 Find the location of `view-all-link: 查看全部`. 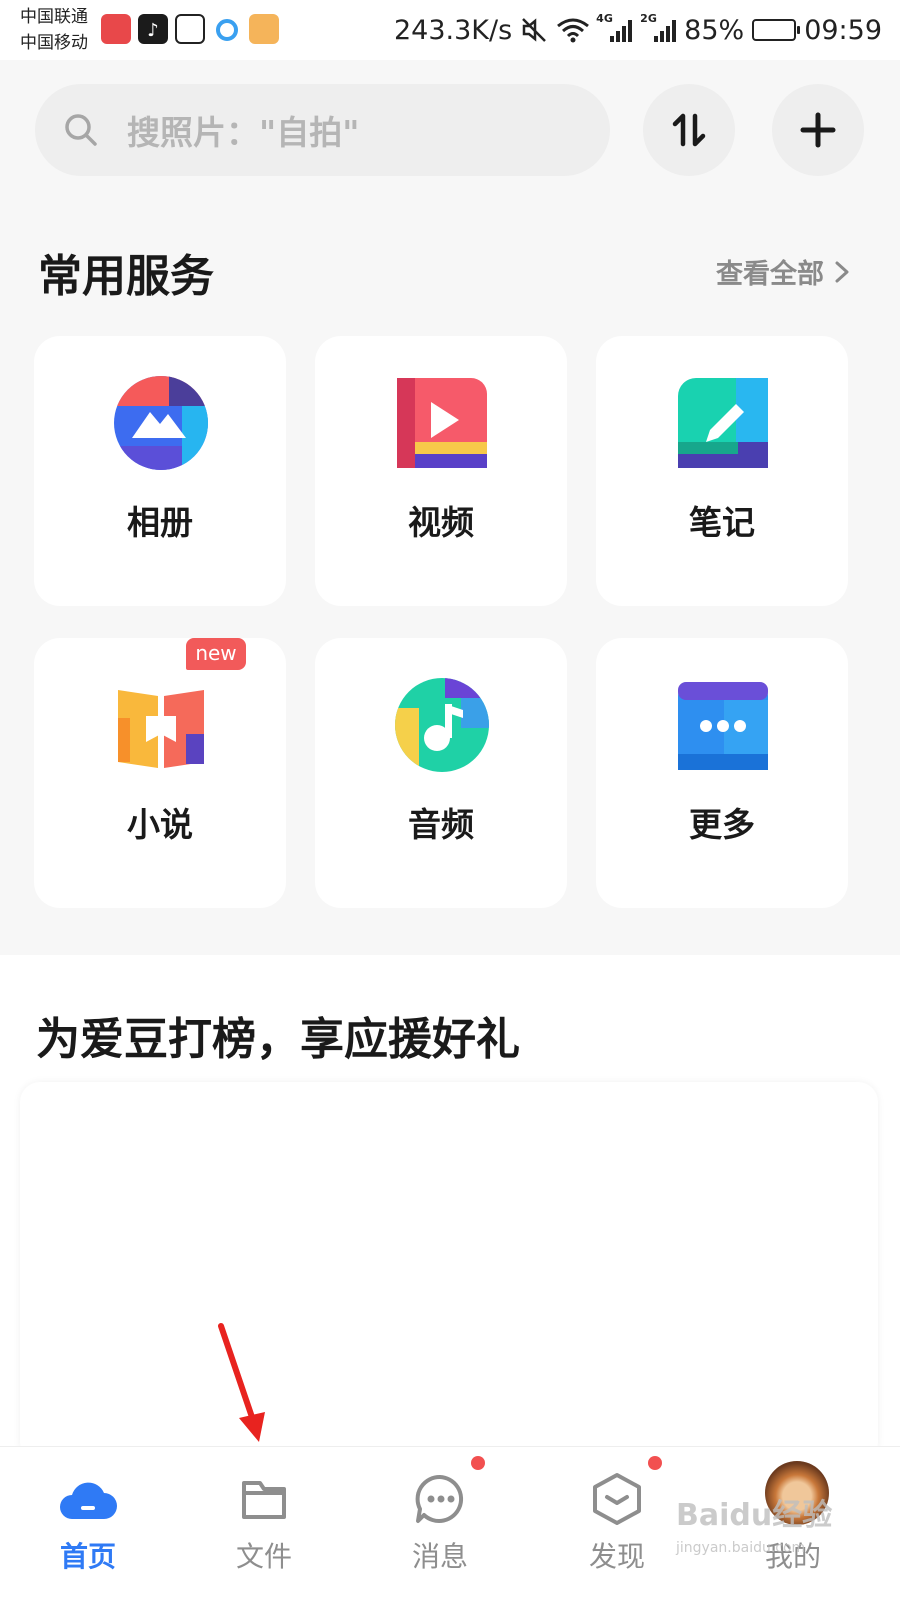

view-all-link: 查看全部 is located at coordinates (783, 271).